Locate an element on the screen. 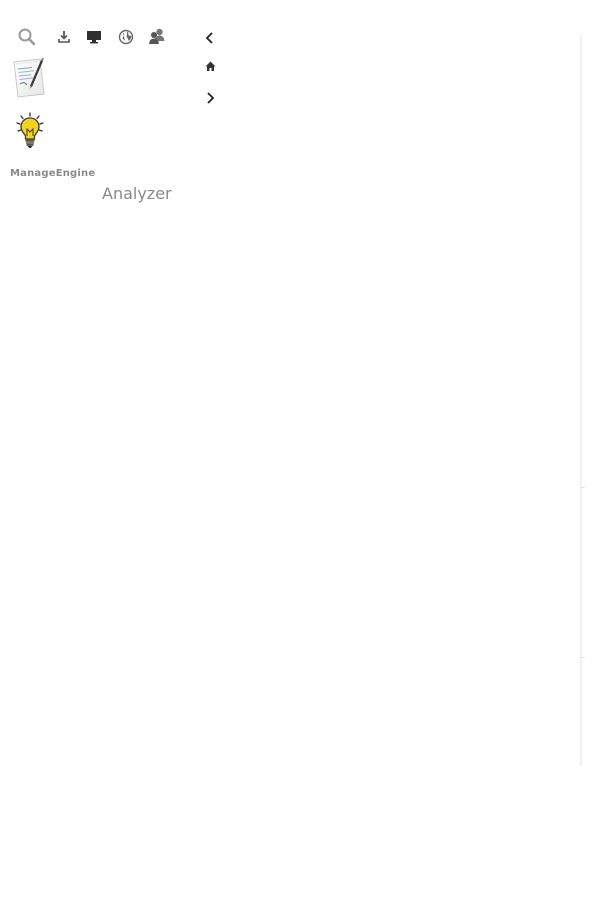  home-button is located at coordinates (210, 64).